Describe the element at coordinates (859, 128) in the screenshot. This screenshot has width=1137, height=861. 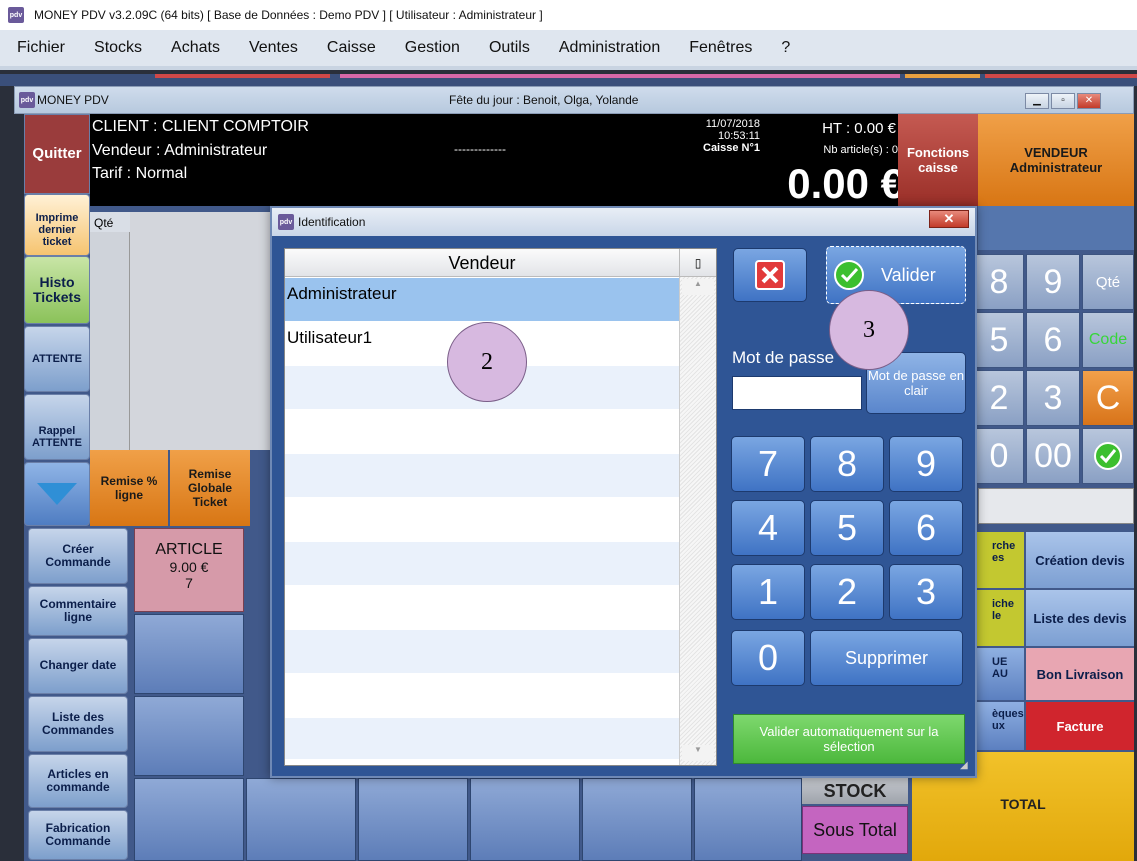
I see `ht-label: HT : 0.00 €` at that location.